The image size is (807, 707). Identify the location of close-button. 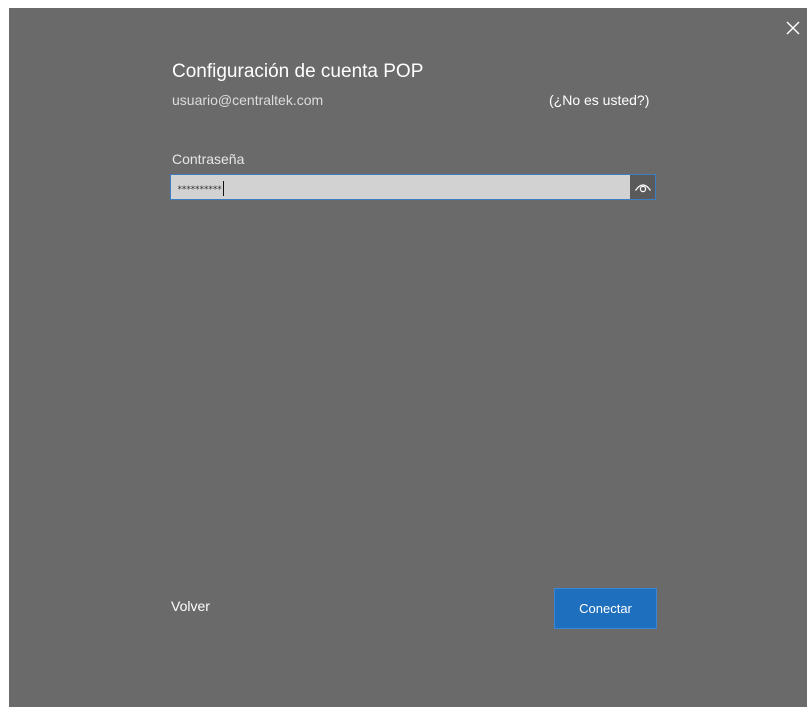
(793, 28).